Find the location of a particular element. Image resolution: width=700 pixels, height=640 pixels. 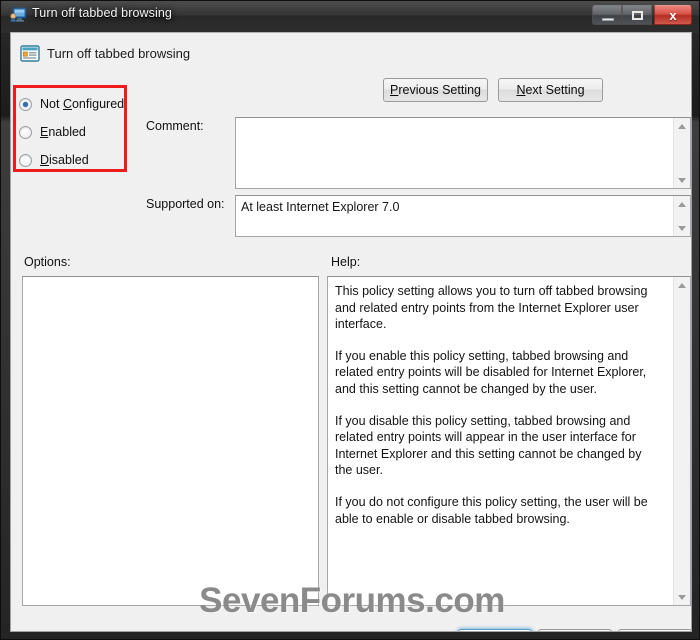

radio-not-configured: Not Configured is located at coordinates (72, 104).